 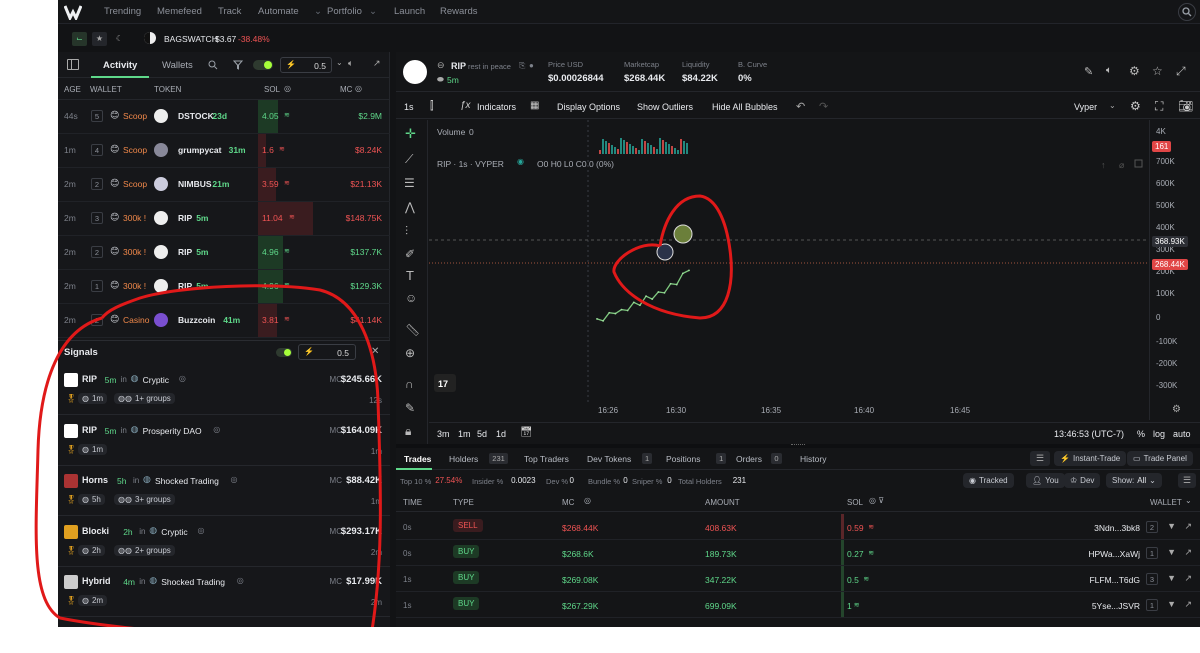 What do you see at coordinates (1181, 71) in the screenshot?
I see `expand-icon: ⤢` at bounding box center [1181, 71].